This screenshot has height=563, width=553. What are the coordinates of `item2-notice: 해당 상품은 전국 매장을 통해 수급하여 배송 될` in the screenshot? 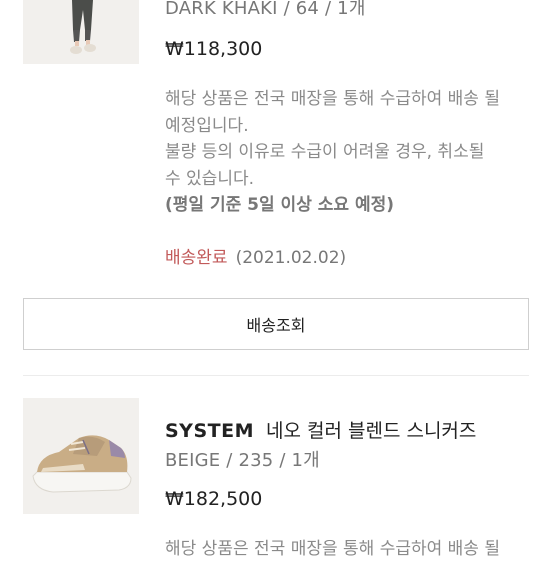 It's located at (350, 549).